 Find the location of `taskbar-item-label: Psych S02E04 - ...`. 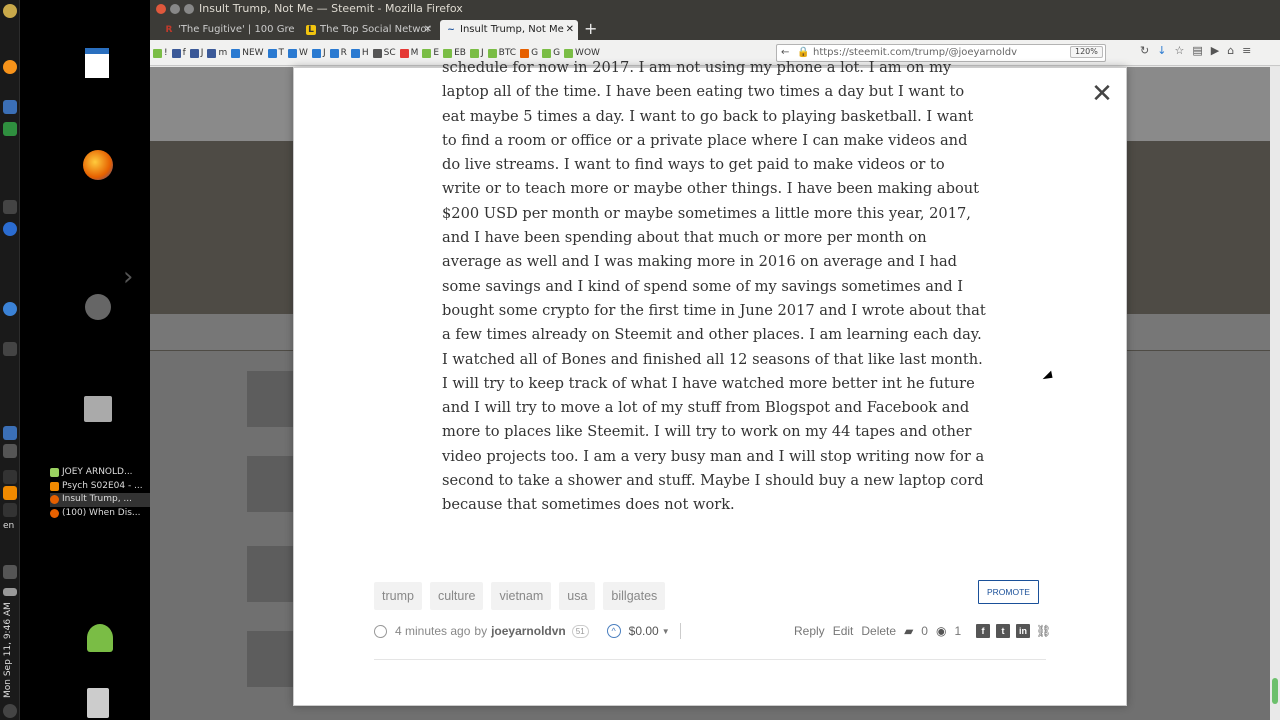

taskbar-item-label: Psych S02E04 - ... is located at coordinates (102, 485).